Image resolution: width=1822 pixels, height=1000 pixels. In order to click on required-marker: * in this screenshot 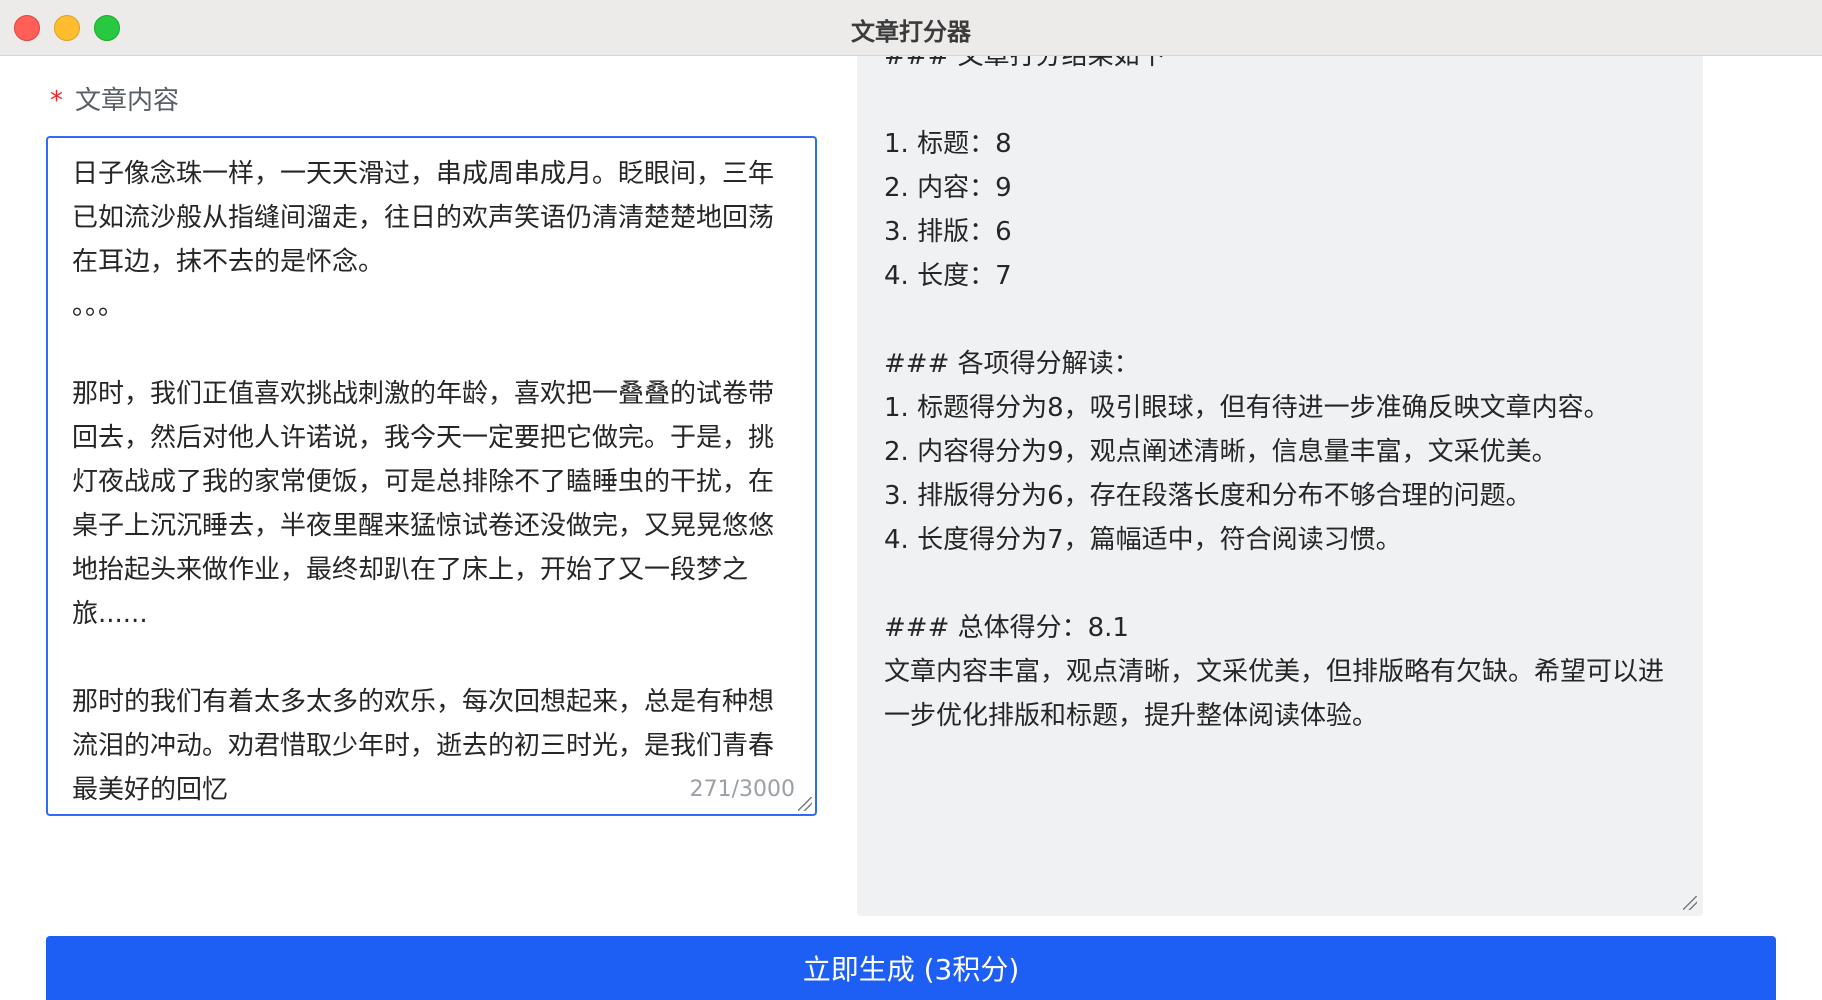, I will do `click(56, 101)`.